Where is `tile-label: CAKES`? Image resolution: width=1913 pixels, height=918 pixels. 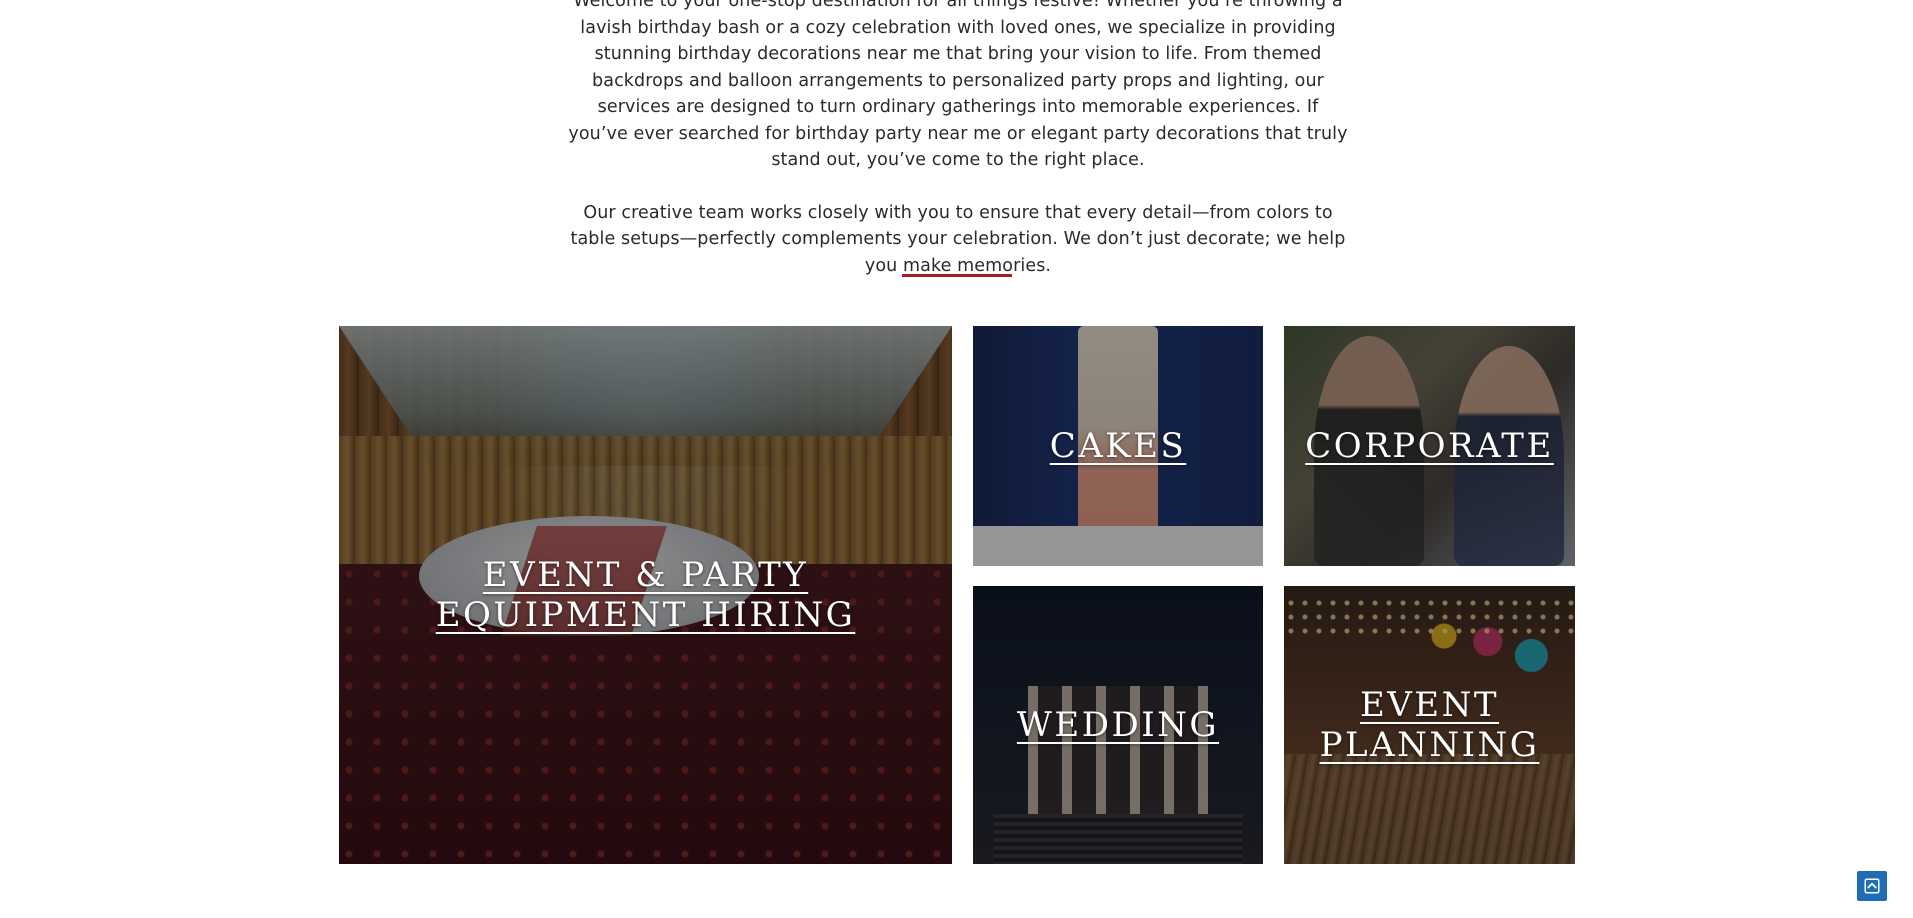
tile-label: CAKES is located at coordinates (1118, 446).